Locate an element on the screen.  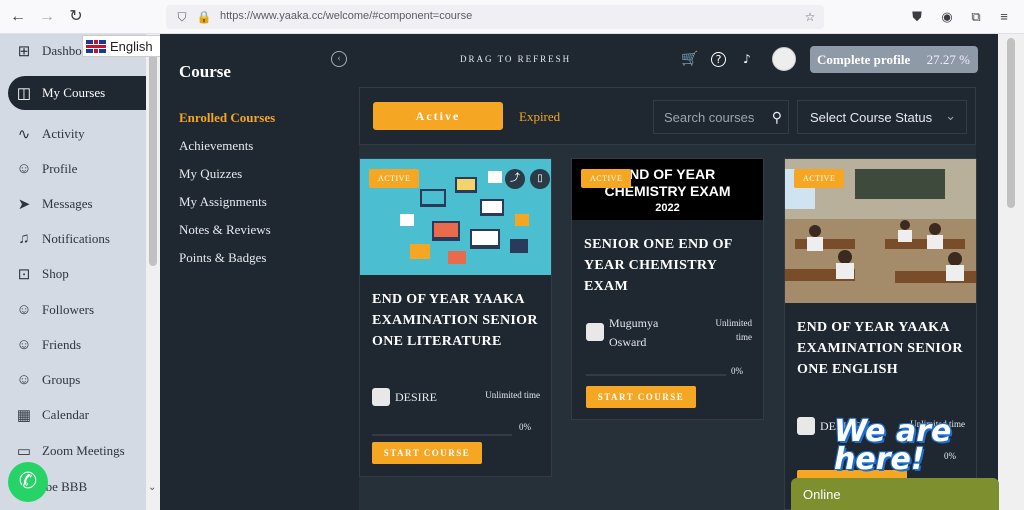
sidebar-item-label: Friends is located at coordinates (61, 344).